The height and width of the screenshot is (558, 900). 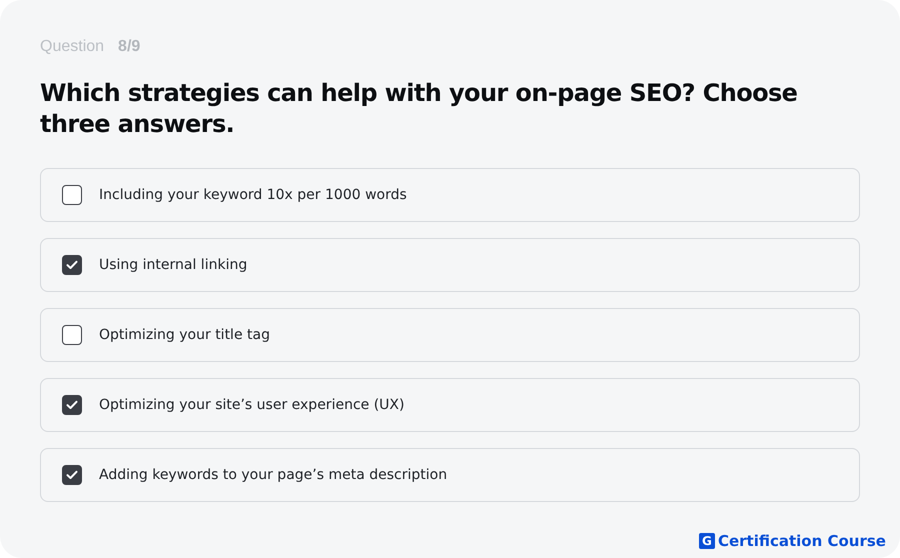 I want to click on answer-label: Including your keyword 10x per 1000 words, so click(x=253, y=195).